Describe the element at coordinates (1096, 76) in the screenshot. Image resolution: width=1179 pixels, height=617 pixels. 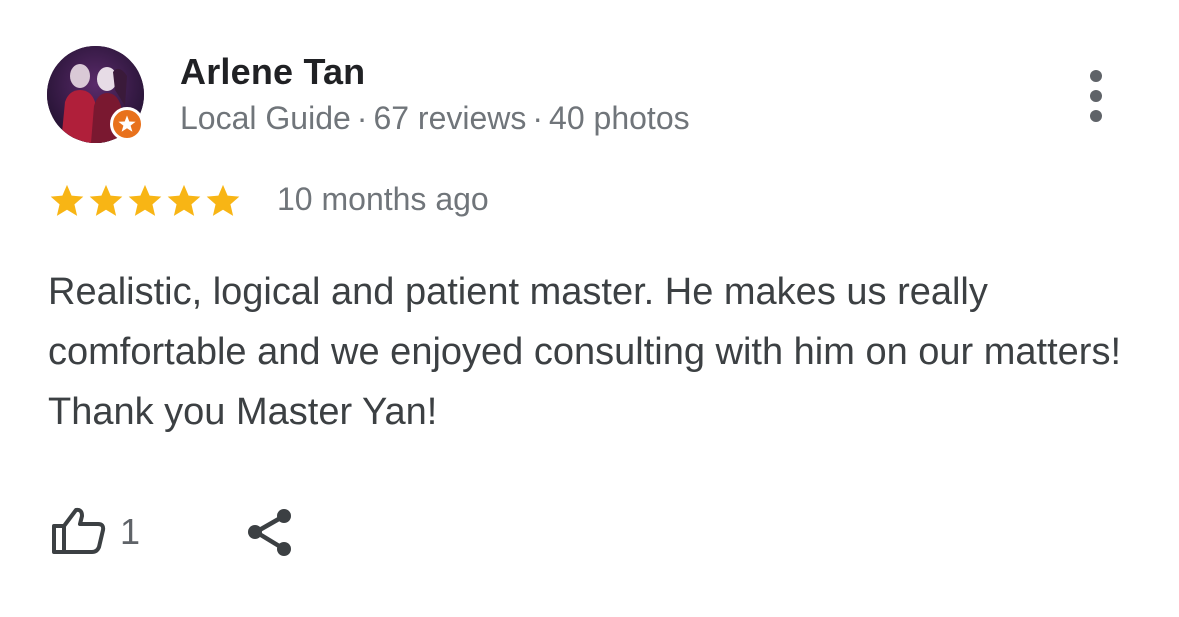
I see `more-vert-icon` at that location.